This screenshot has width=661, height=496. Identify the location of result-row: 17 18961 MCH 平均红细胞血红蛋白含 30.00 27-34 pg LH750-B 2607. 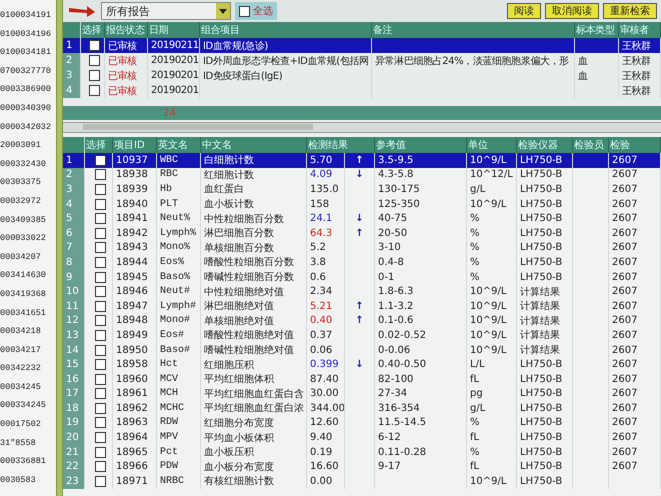
(362, 394).